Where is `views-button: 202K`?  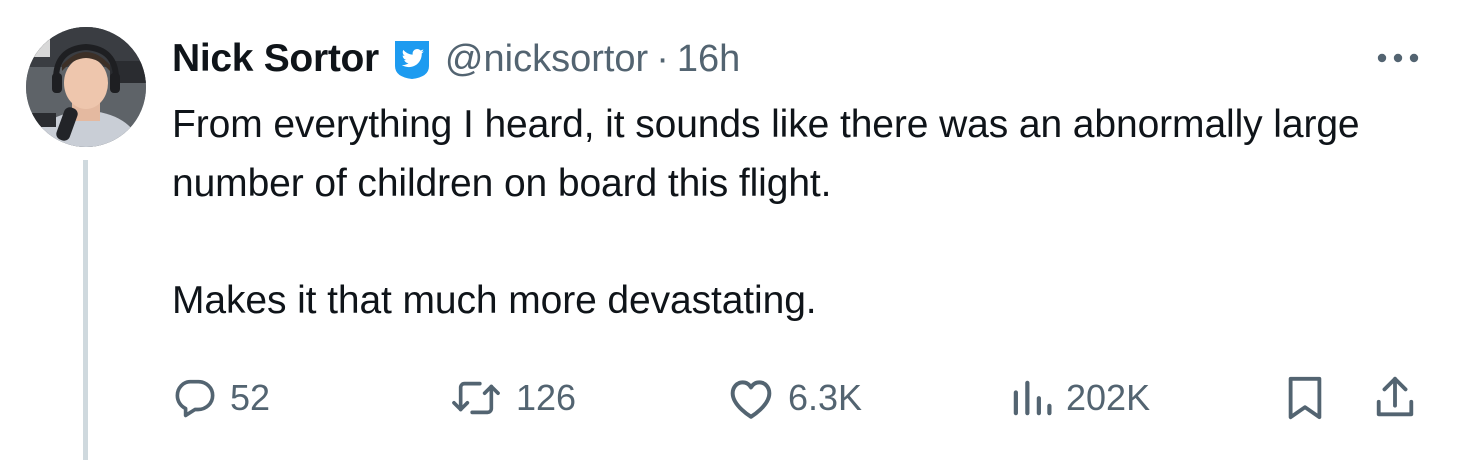
views-button: 202K is located at coordinates (1079, 398).